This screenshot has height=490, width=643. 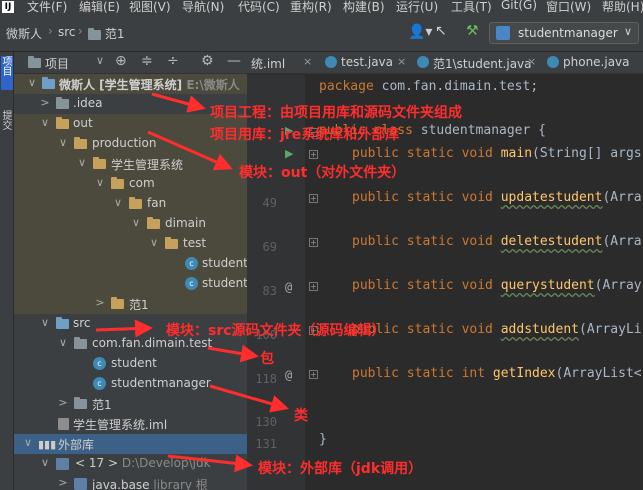 What do you see at coordinates (57, 63) in the screenshot?
I see `project-panel-title: 项目` at bounding box center [57, 63].